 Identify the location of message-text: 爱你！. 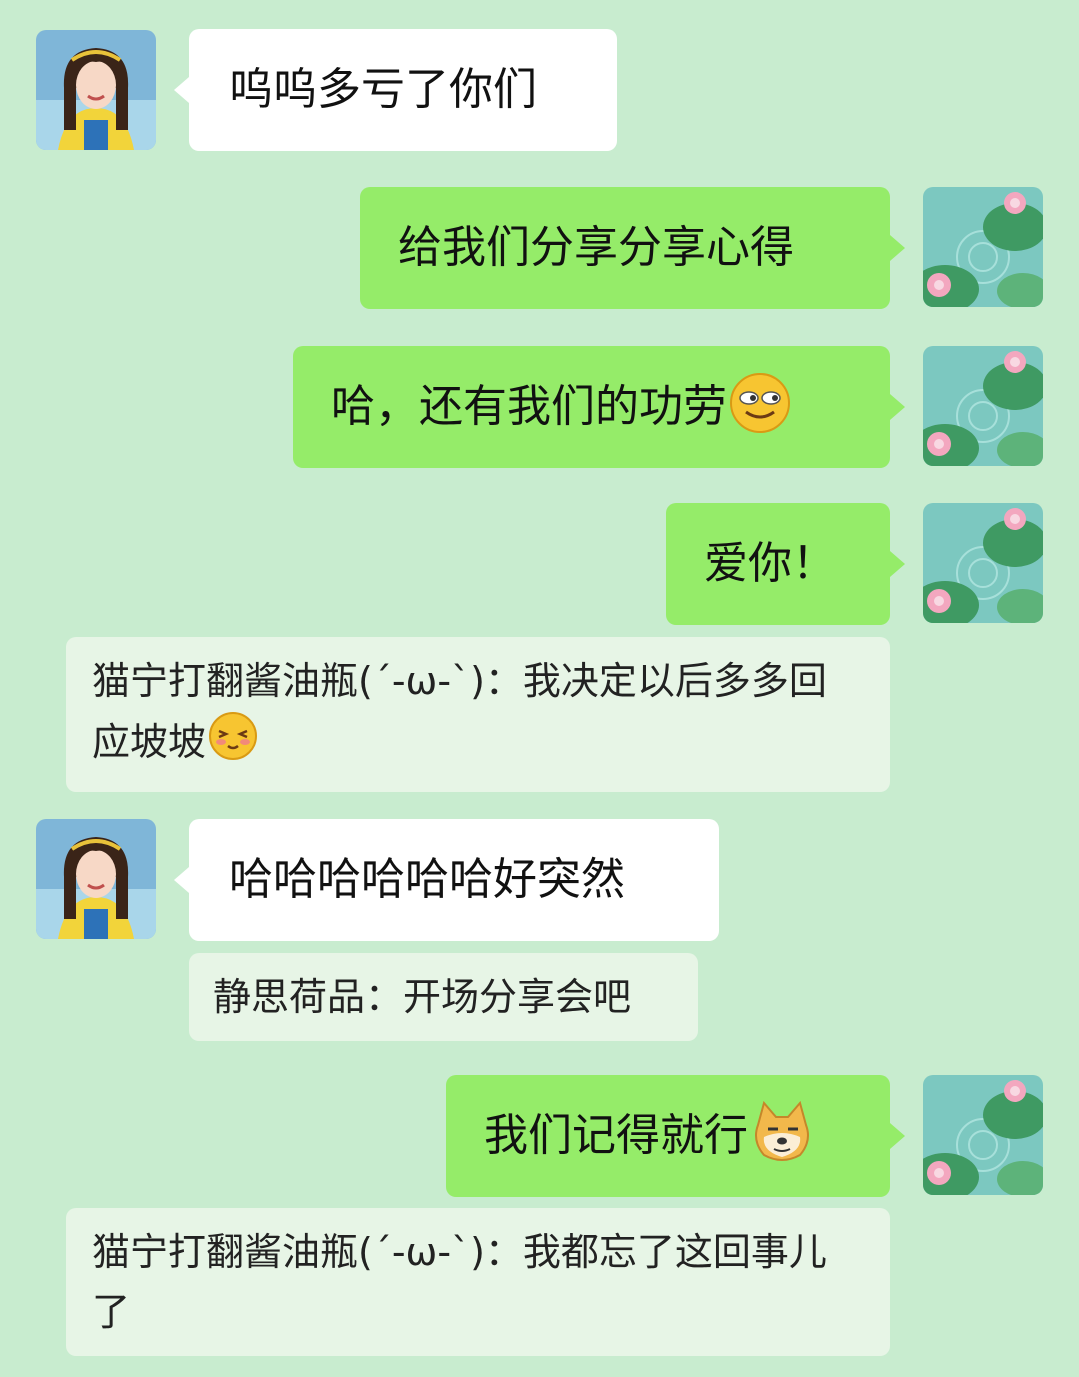
(770, 563).